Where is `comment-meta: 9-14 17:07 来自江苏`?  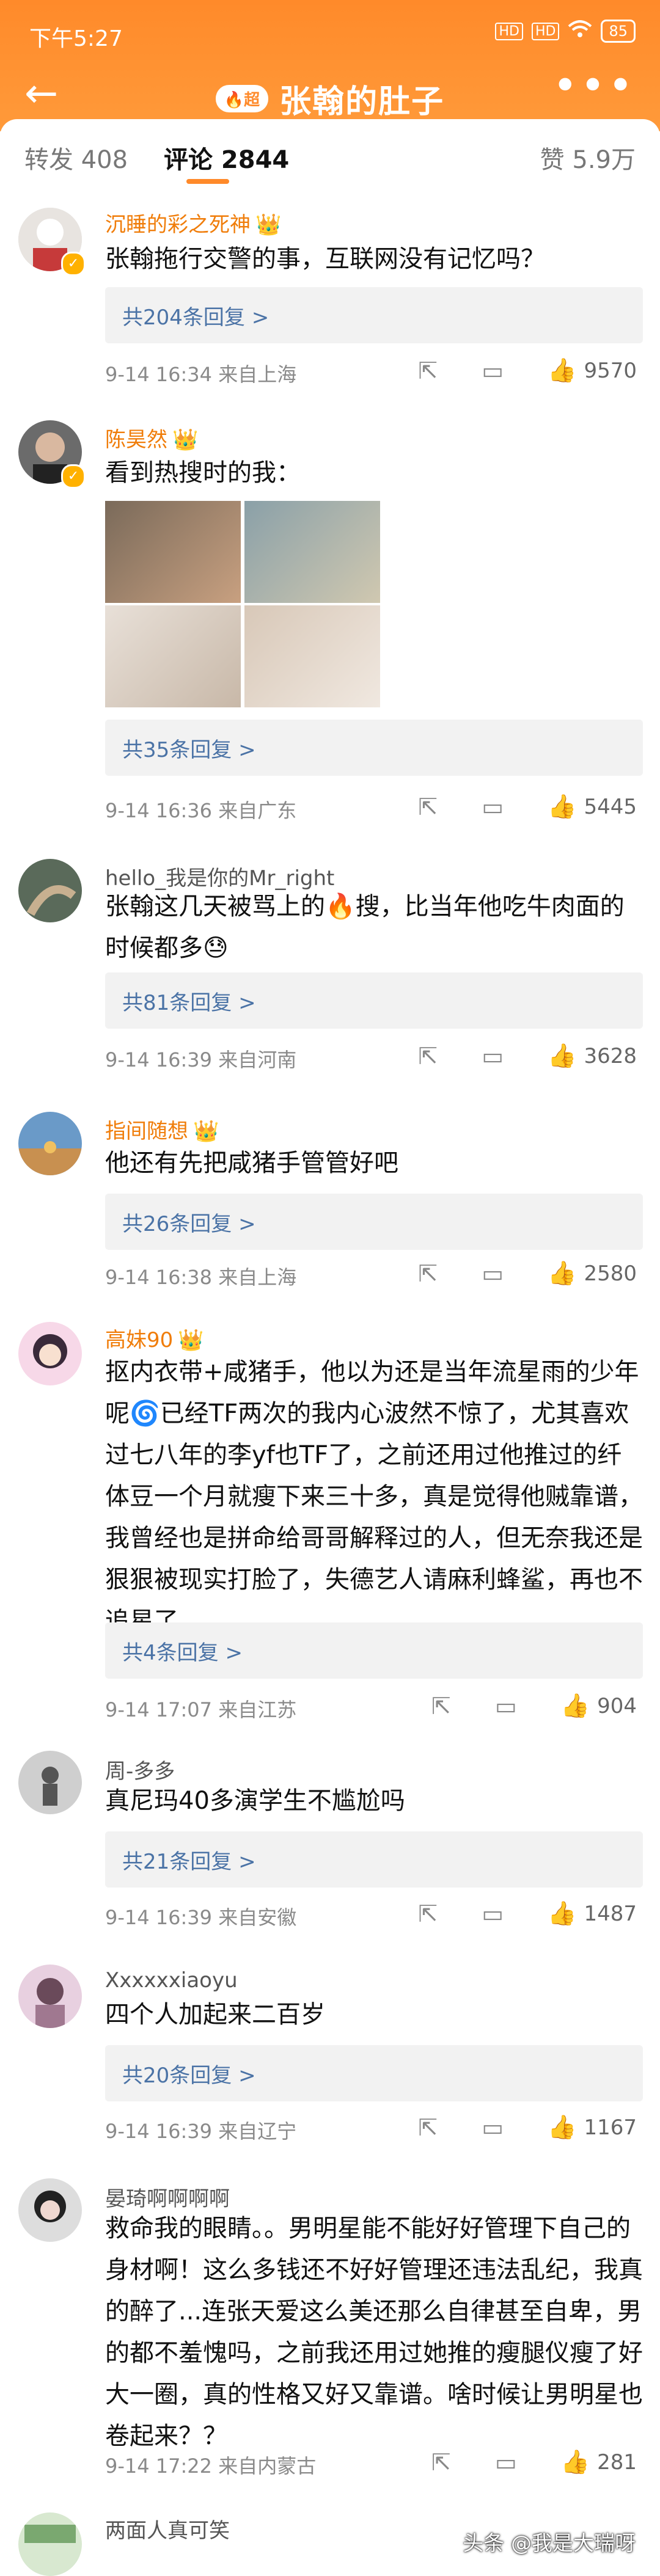 comment-meta: 9-14 17:07 来自江苏 is located at coordinates (201, 1709).